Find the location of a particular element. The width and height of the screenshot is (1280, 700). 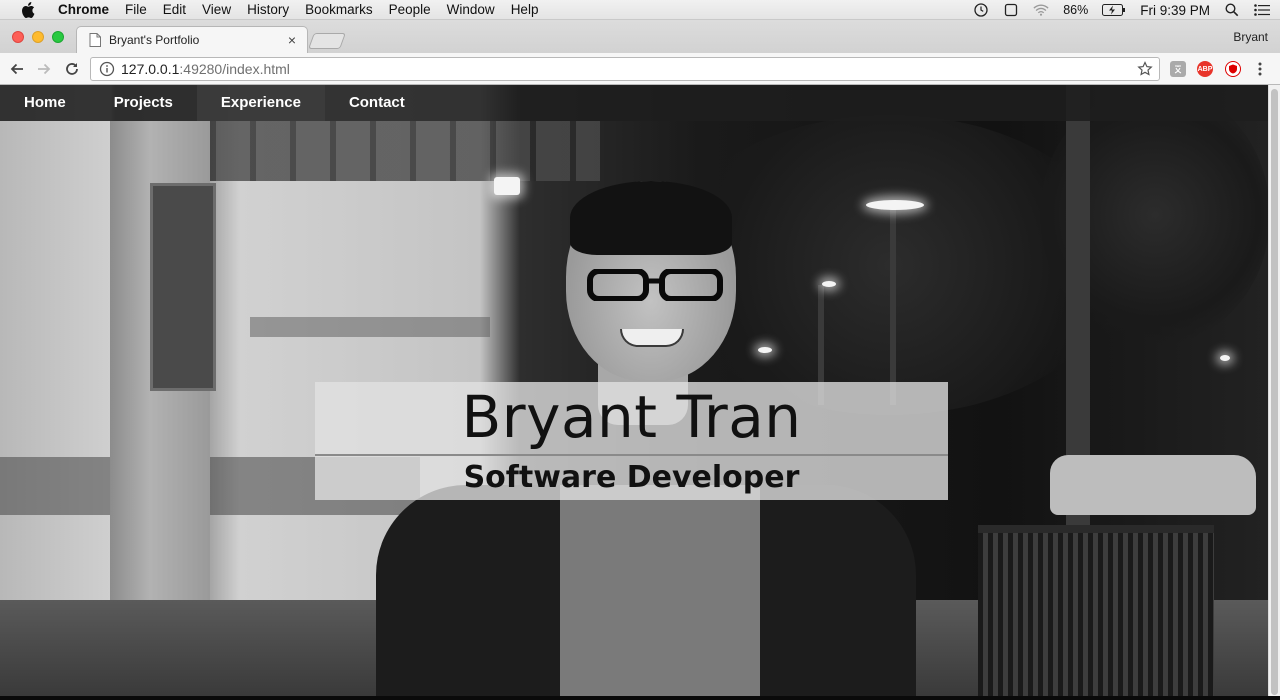

window-controls is located at coordinates (38, 37).